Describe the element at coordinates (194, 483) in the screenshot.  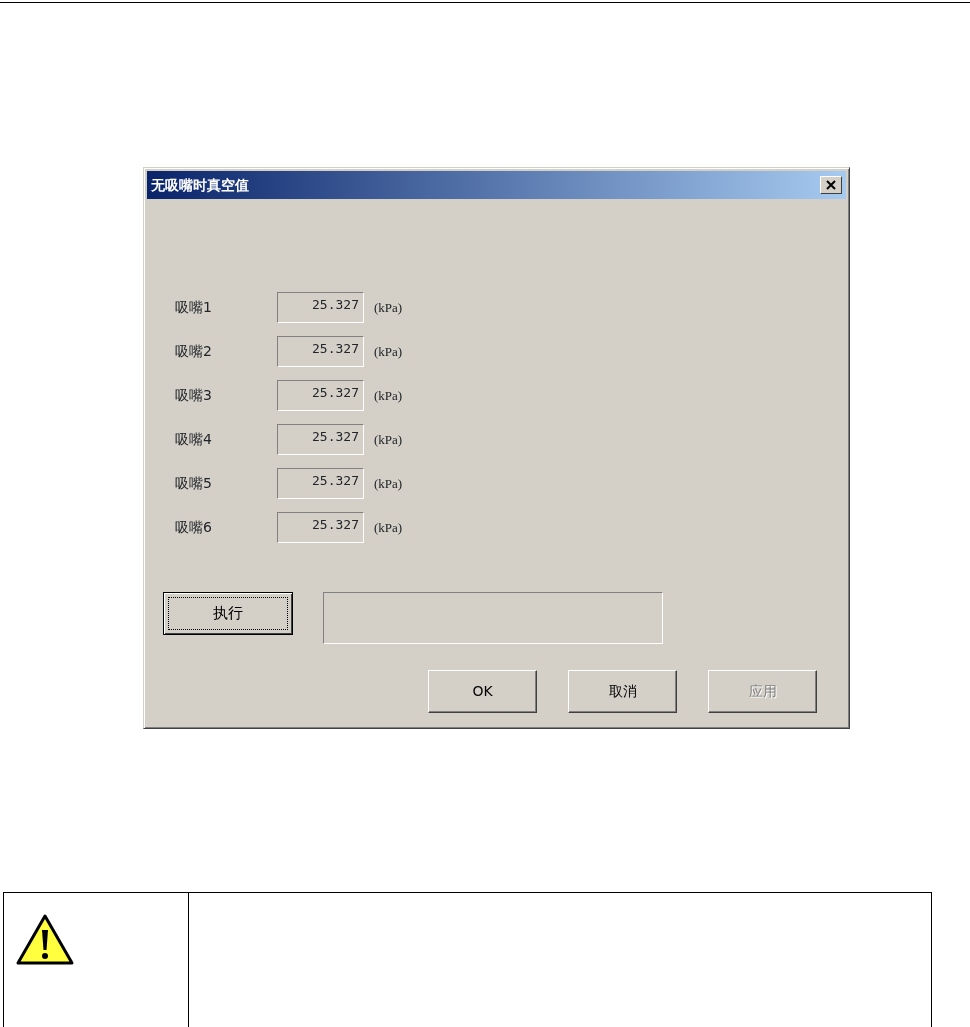
I see `nozzle-label: 吸嘴5` at that location.